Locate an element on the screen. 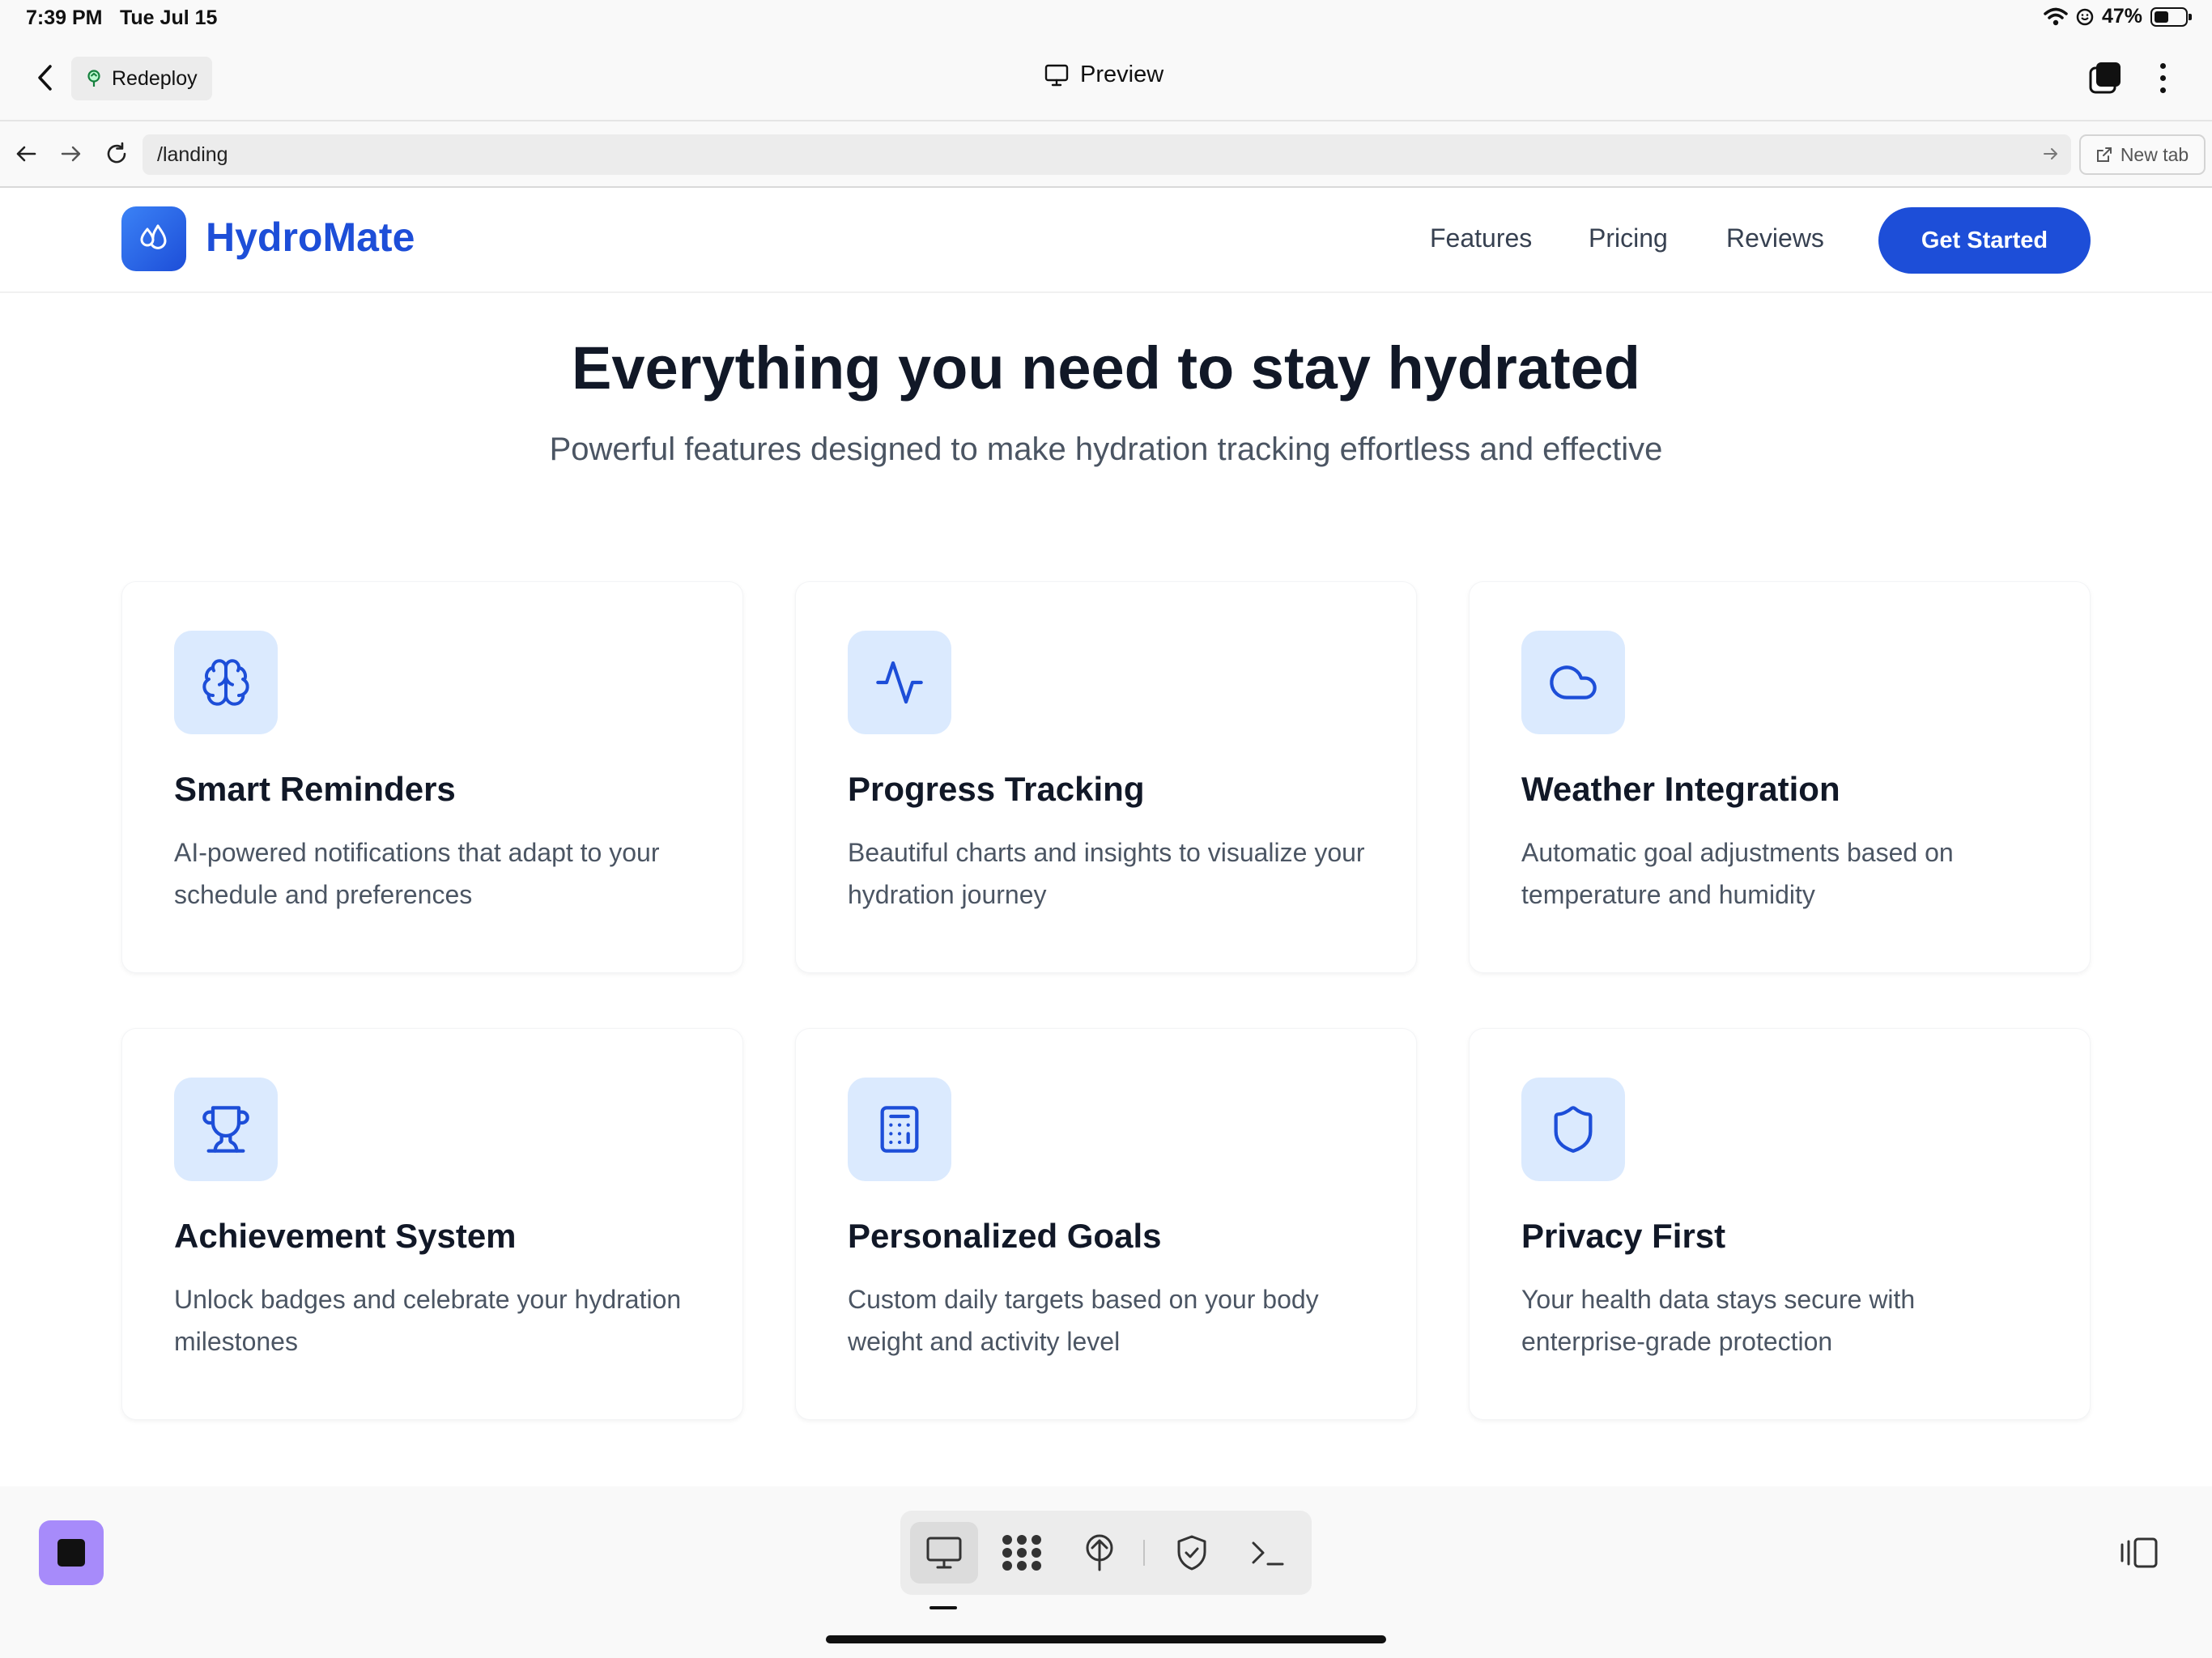  active-tool-indicator is located at coordinates (943, 1607).